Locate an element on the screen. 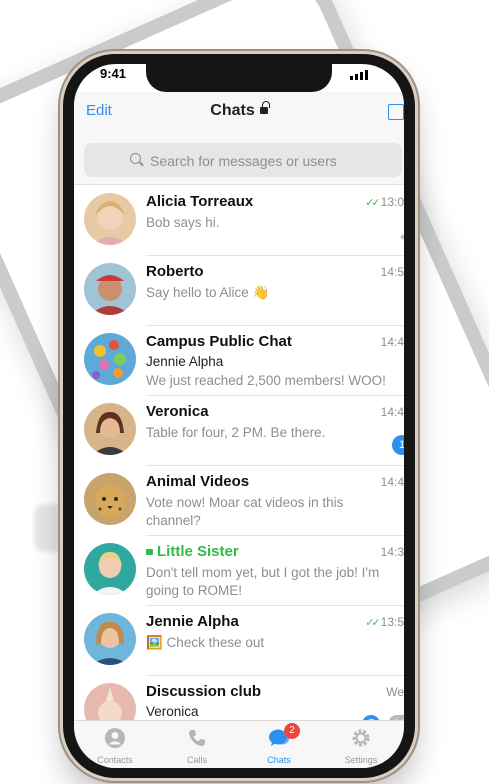 The image size is (489, 784). chat-name: Veronica is located at coordinates (177, 411).